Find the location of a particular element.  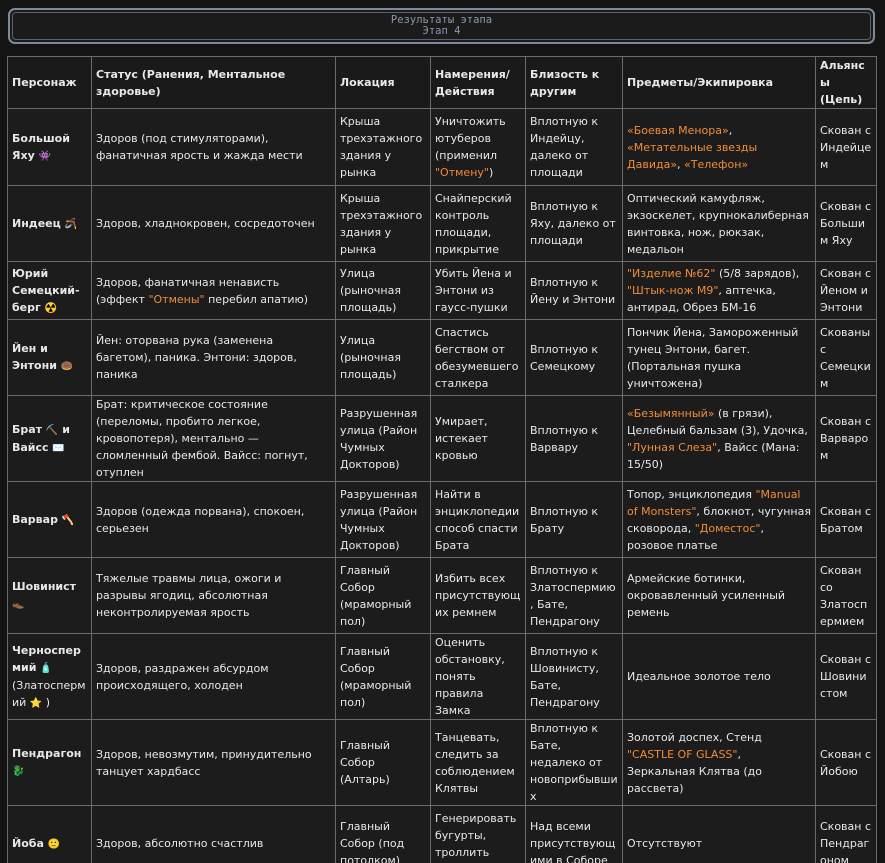

intent-cell: Найти в энциклопедии способ спасти Брата is located at coordinates (478, 519).